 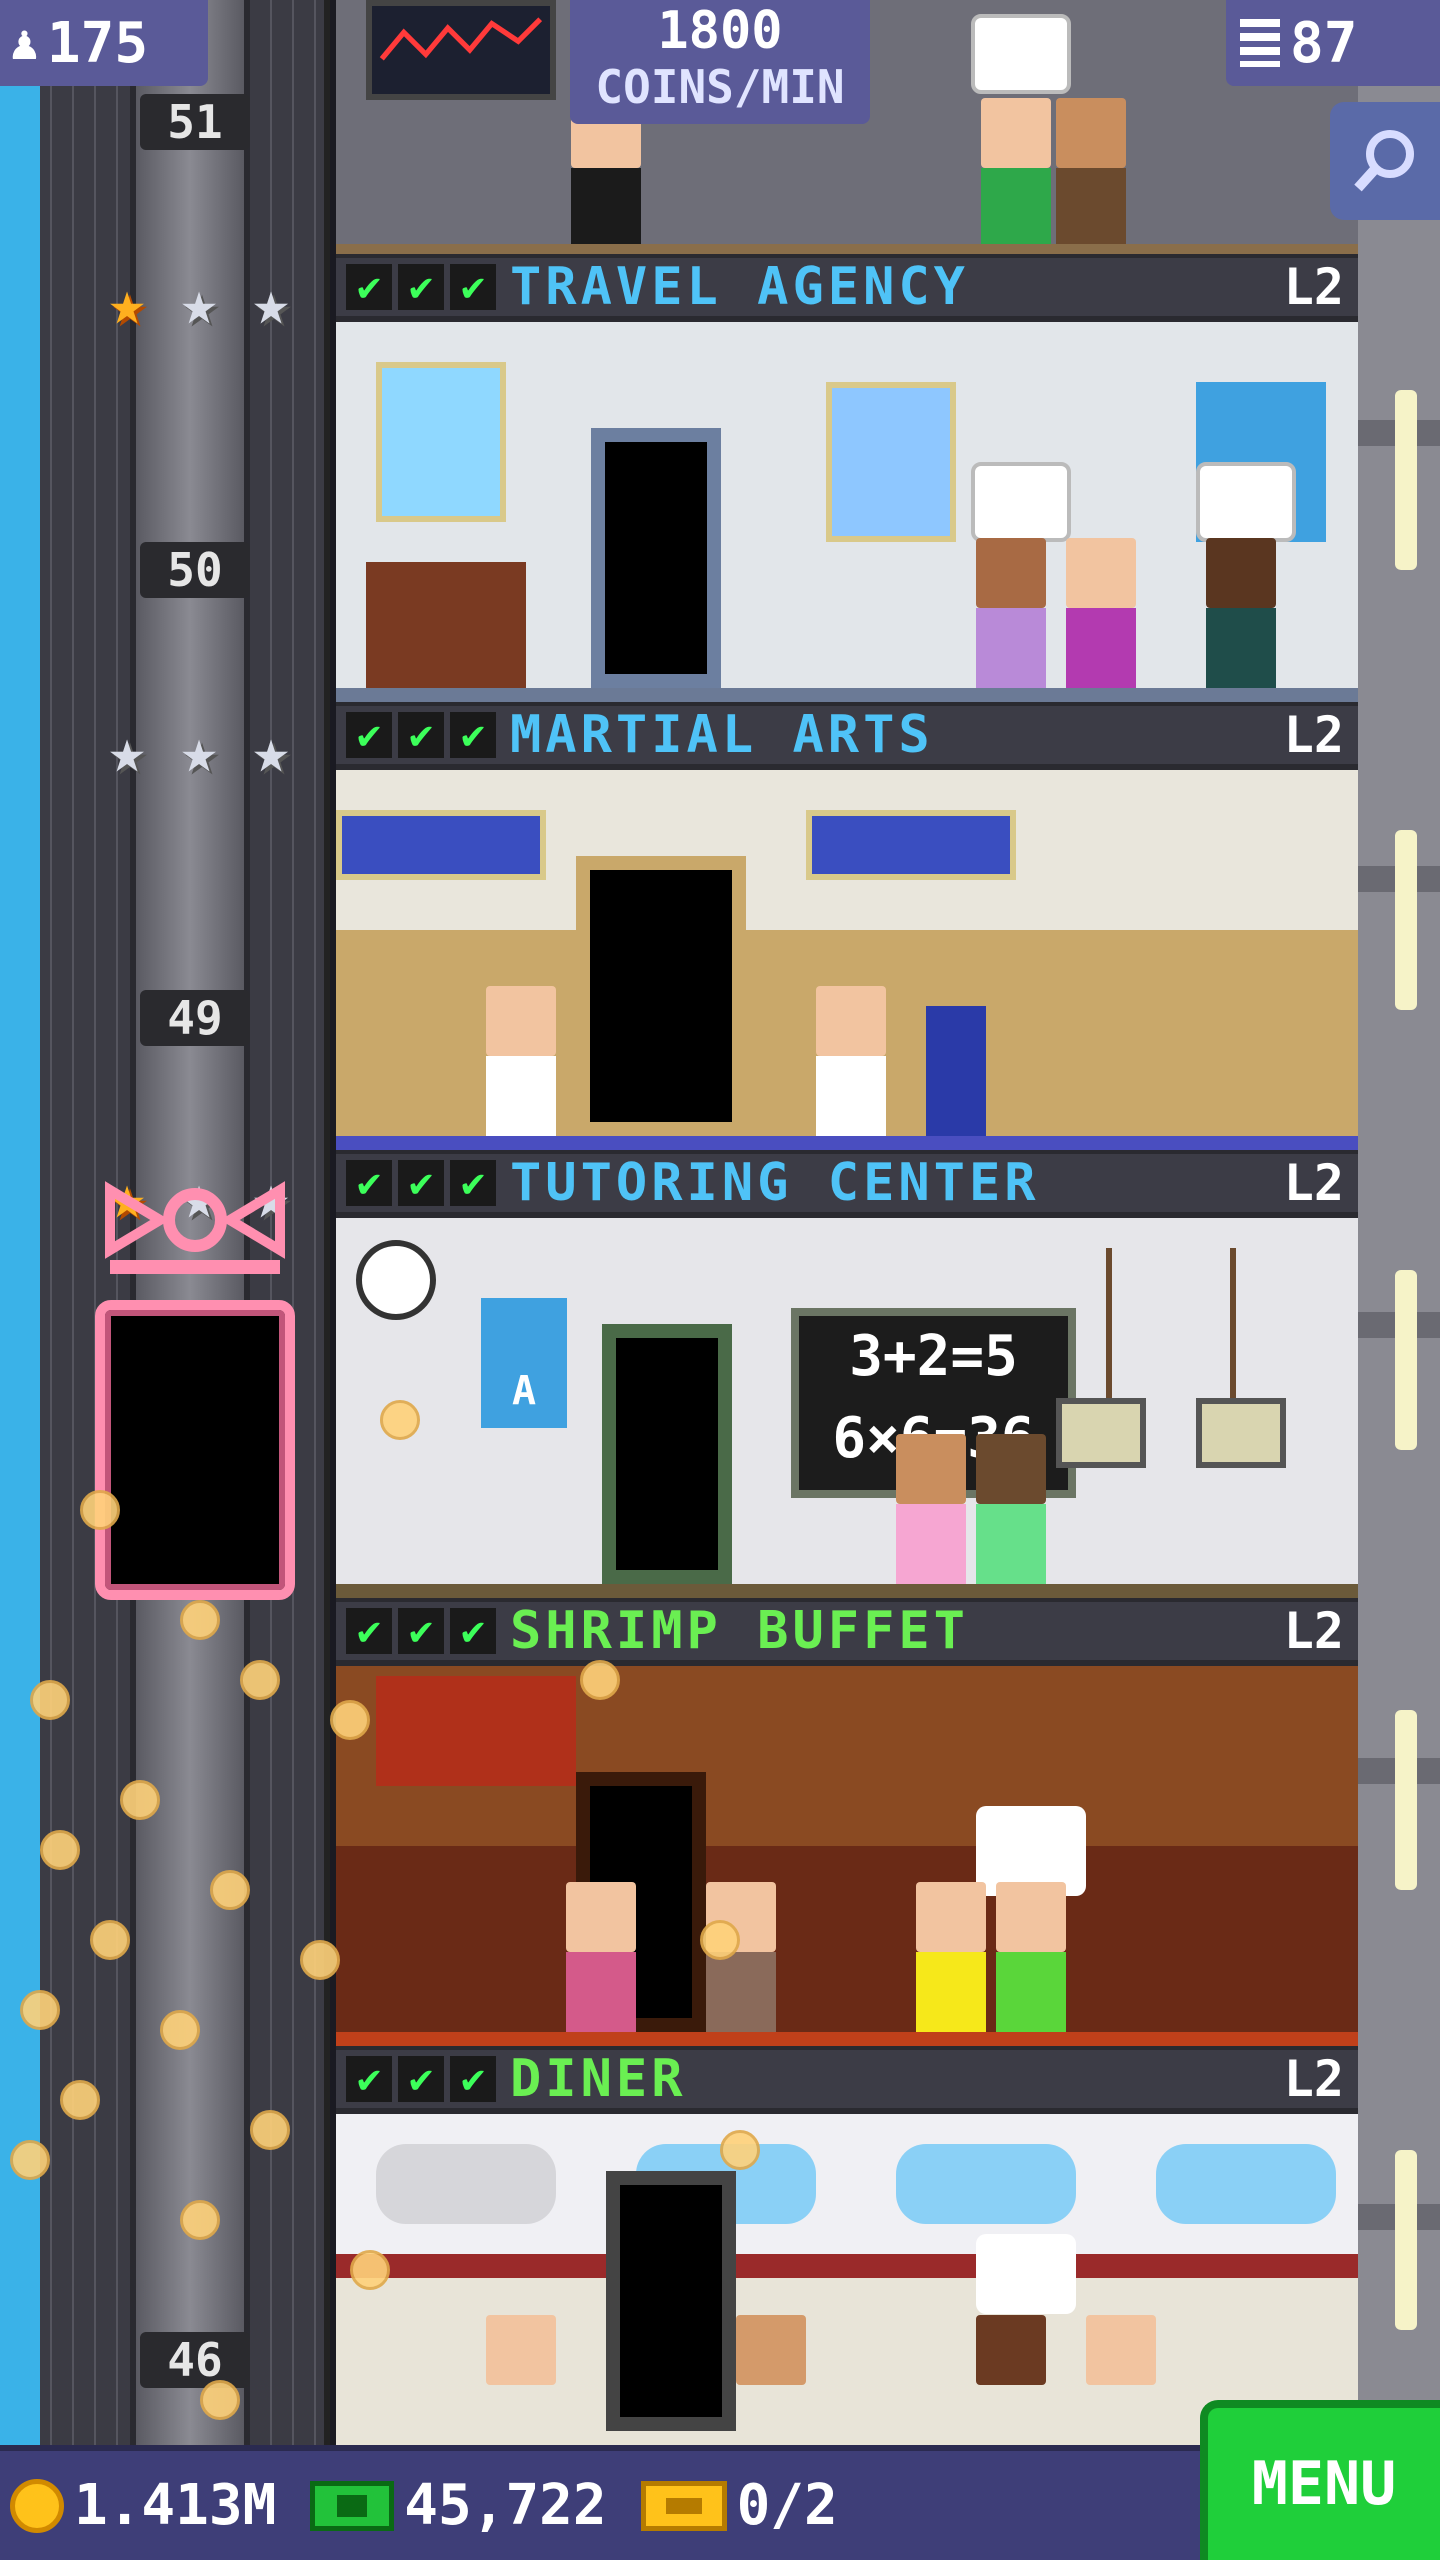 What do you see at coordinates (1246, 502) in the screenshot?
I see `speech-bubble-plane` at bounding box center [1246, 502].